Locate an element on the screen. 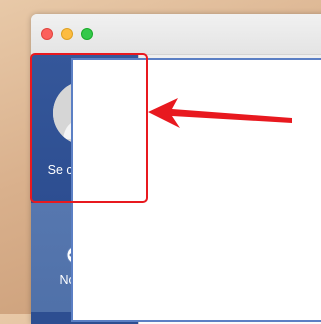 Image resolution: width=321 pixels, height=324 pixels. title-bar is located at coordinates (176, 34).